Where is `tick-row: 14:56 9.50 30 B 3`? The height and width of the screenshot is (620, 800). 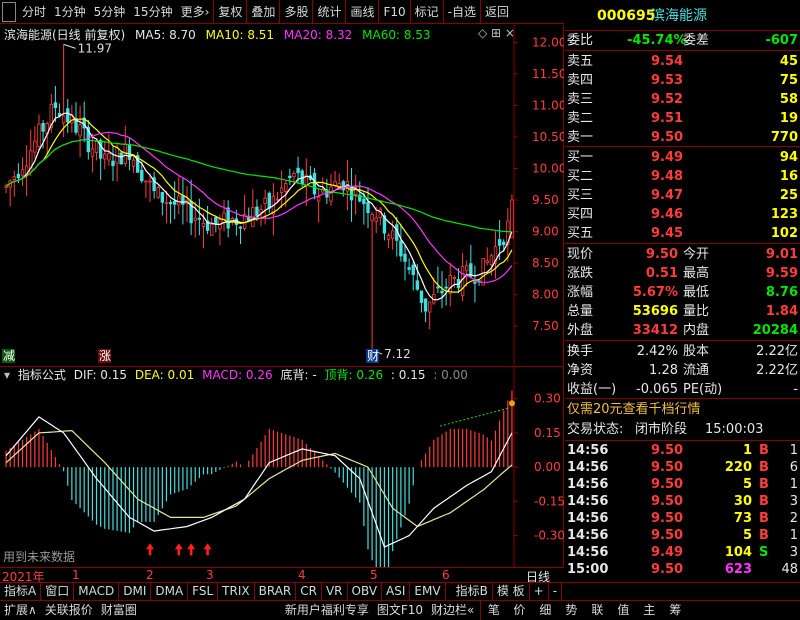
tick-row: 14:56 9.50 30 B 3 is located at coordinates (682, 501).